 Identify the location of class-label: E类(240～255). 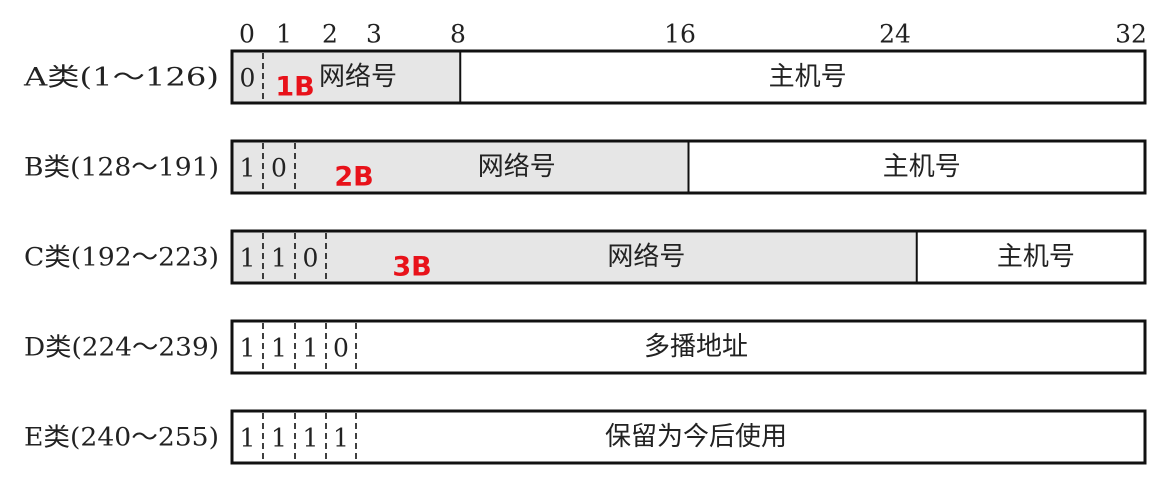
(121, 437).